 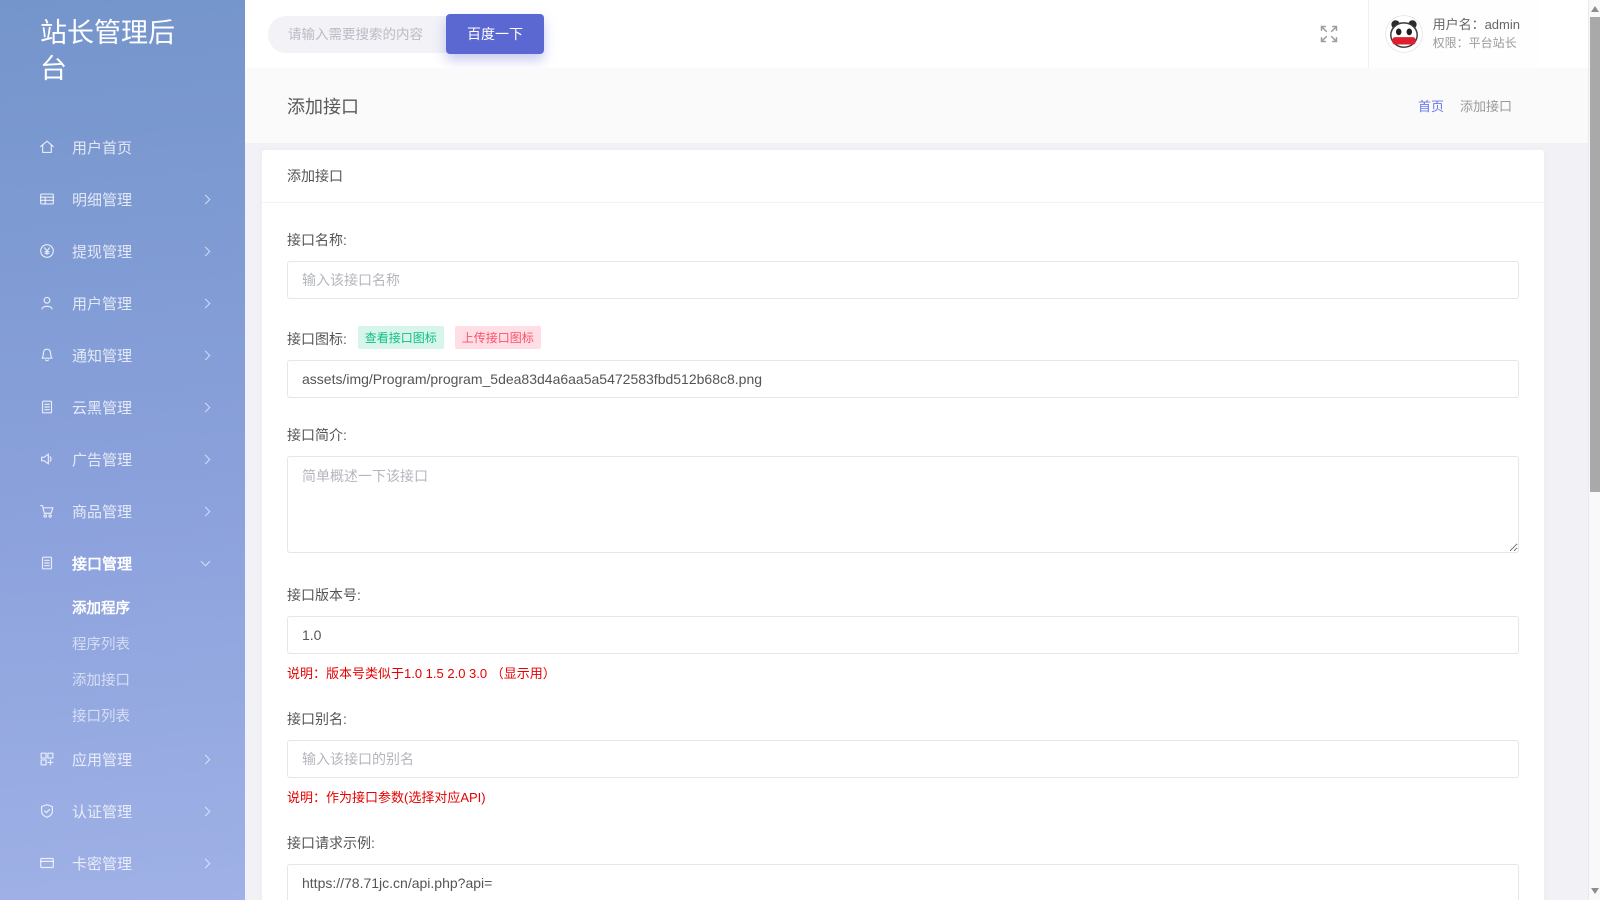 What do you see at coordinates (903, 882) in the screenshot?
I see `api-request-input` at bounding box center [903, 882].